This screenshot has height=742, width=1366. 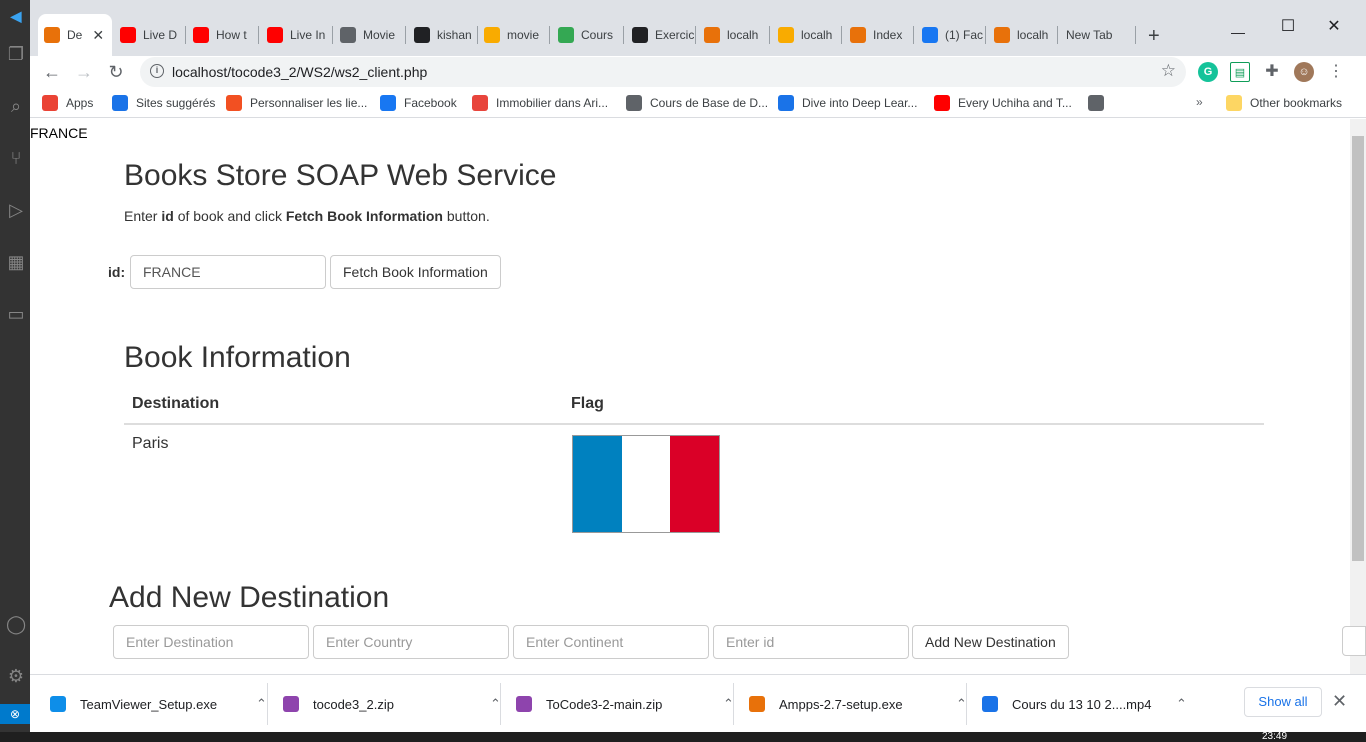 What do you see at coordinates (597, 484) in the screenshot?
I see `flag-stripe` at bounding box center [597, 484].